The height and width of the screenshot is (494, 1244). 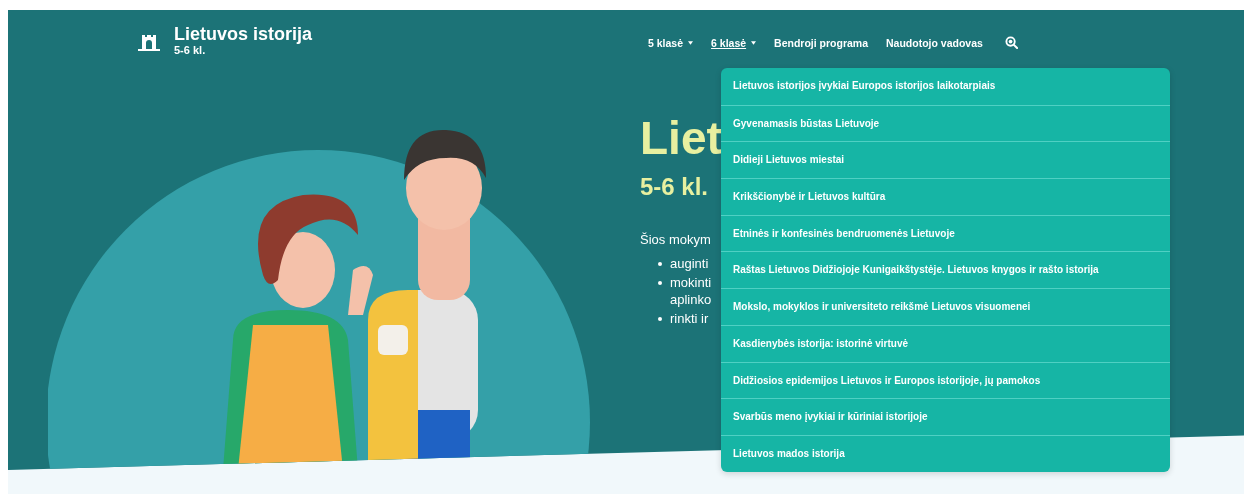 I want to click on bullet-text: auginti, so click(x=689, y=263).